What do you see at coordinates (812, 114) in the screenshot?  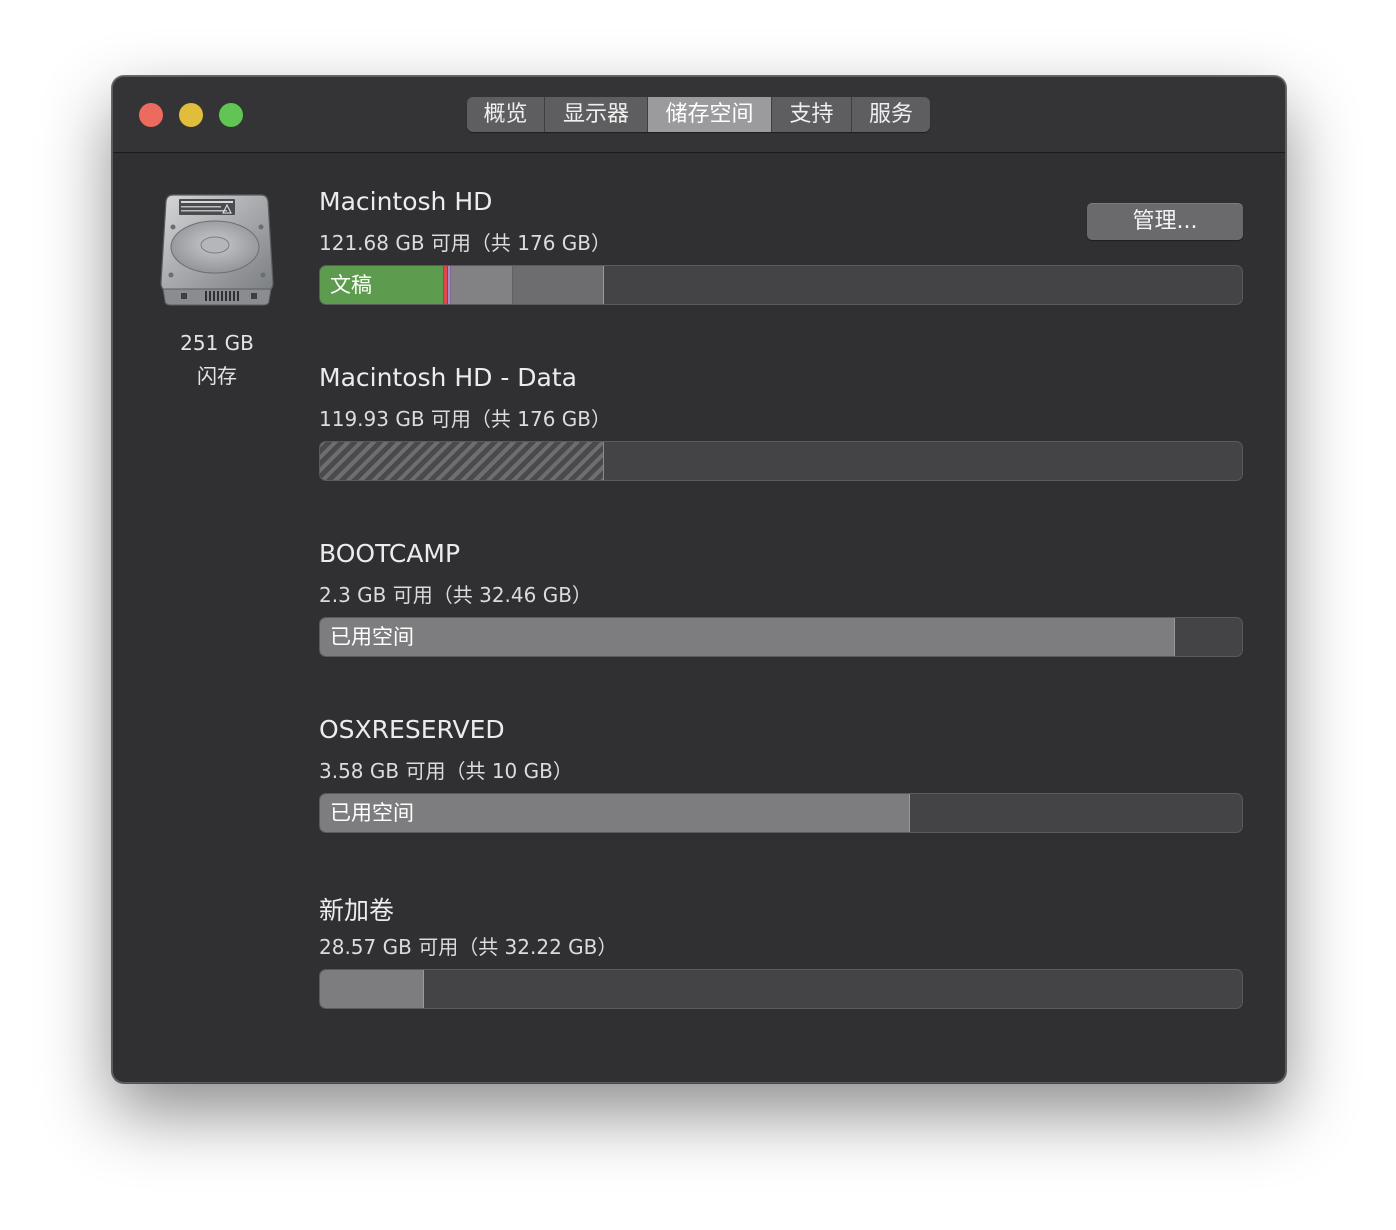 I see `tab-support: 支持` at bounding box center [812, 114].